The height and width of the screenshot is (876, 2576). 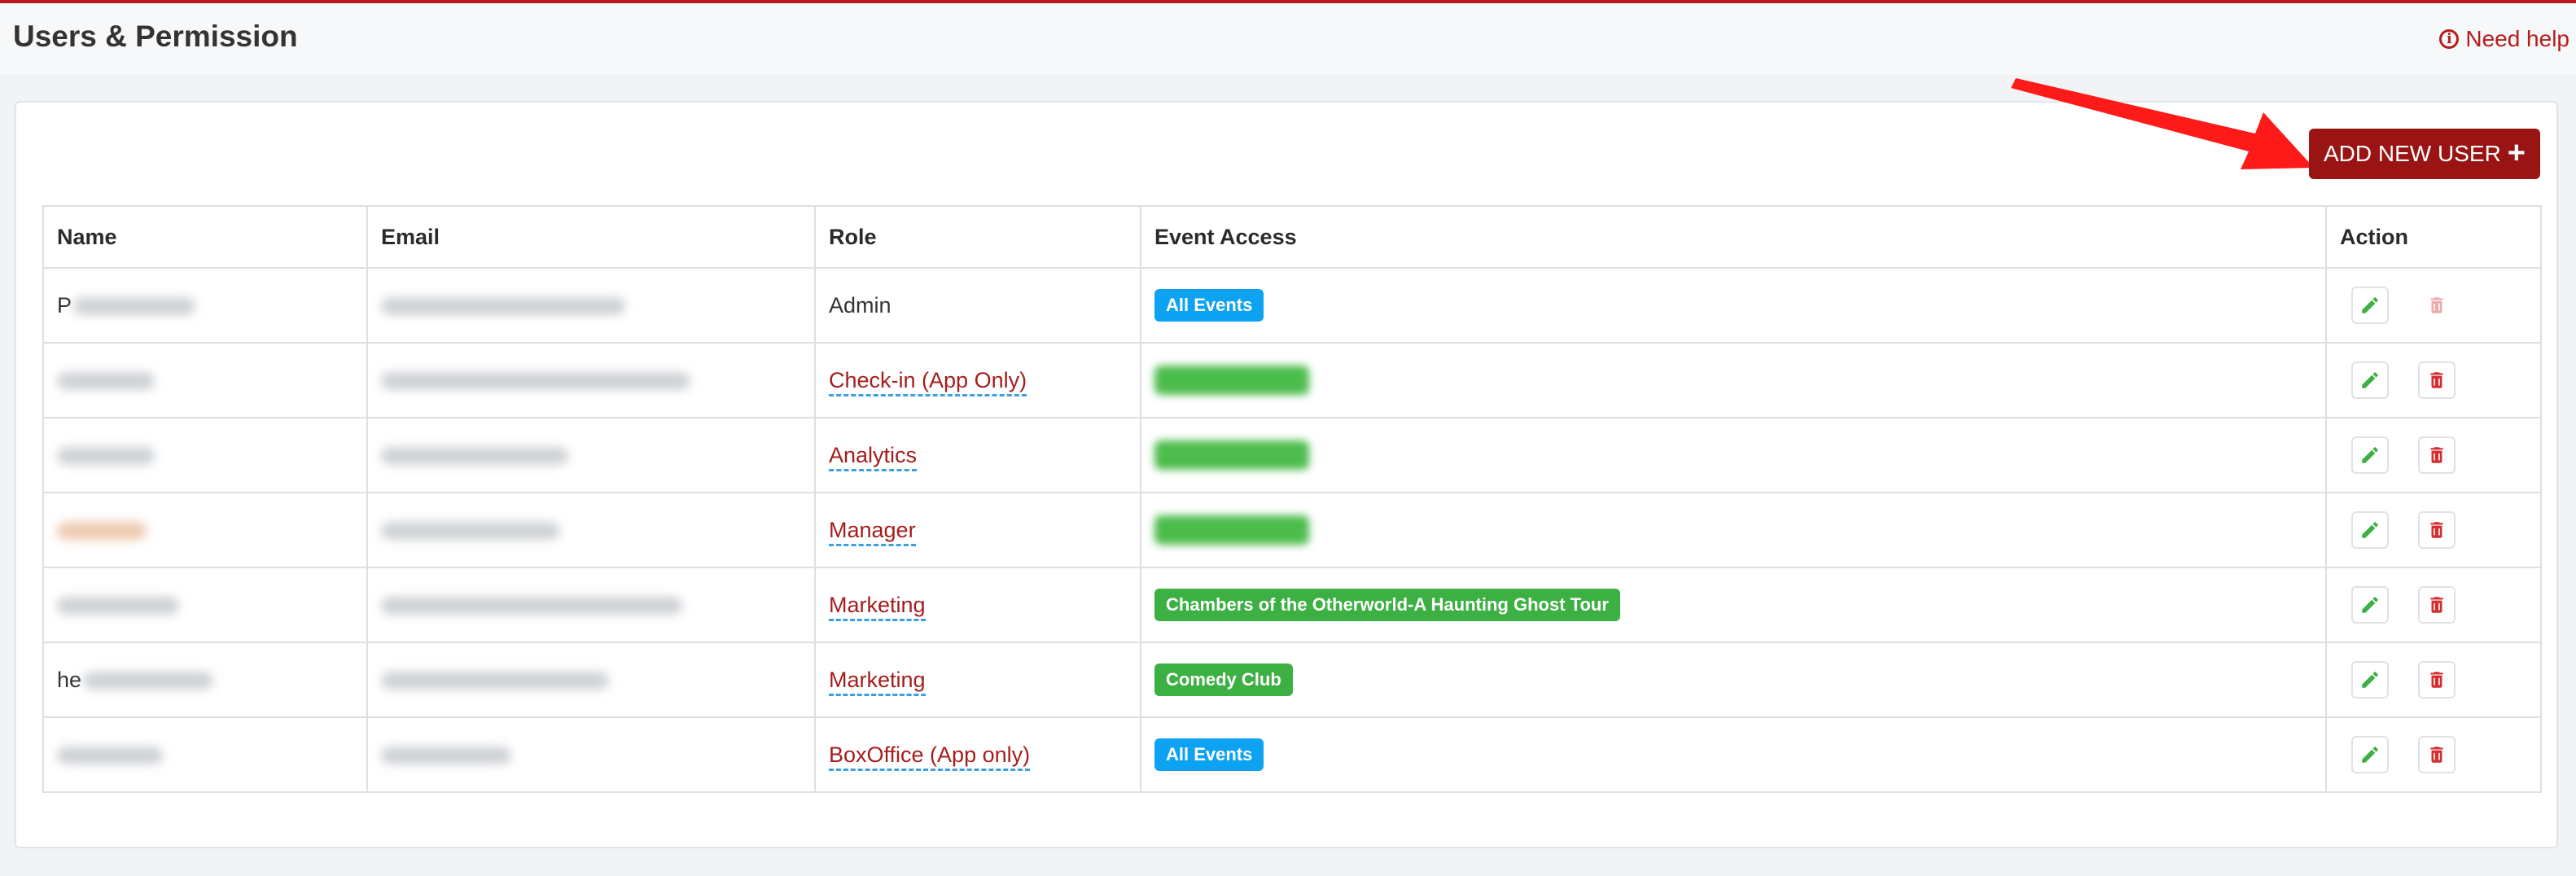 I want to click on role-label: Admin, so click(x=860, y=305).